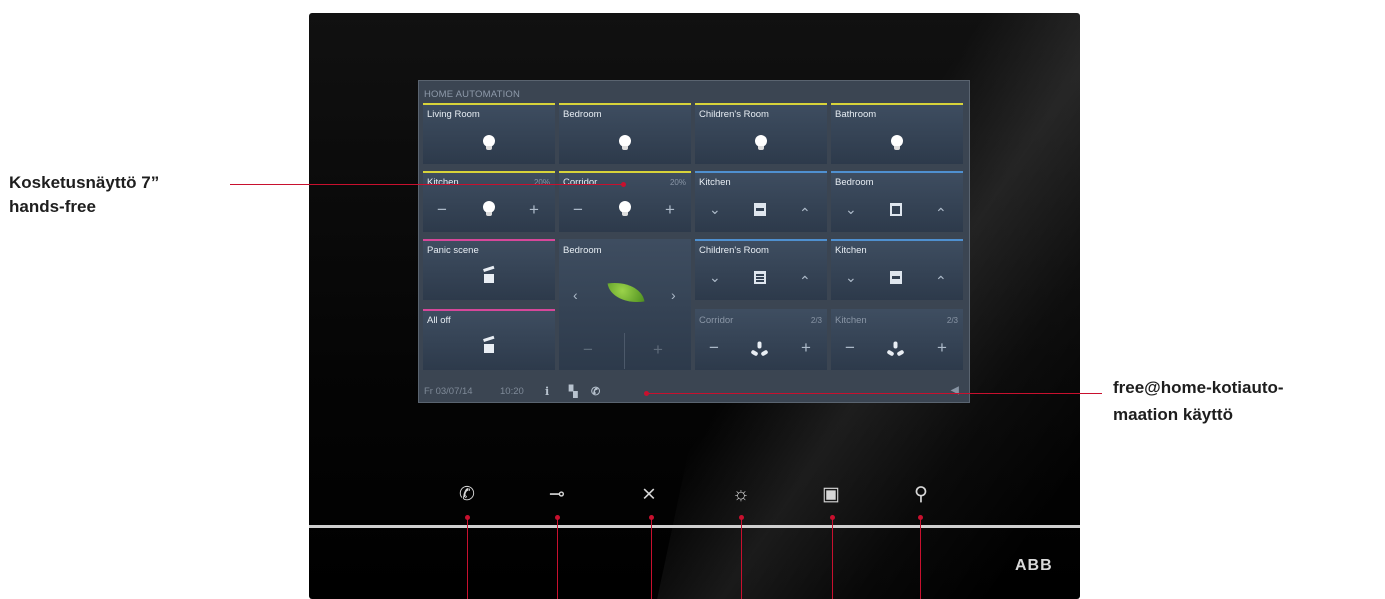 The width and height of the screenshot is (1385, 599). I want to click on camera-icon: ▣, so click(831, 494).